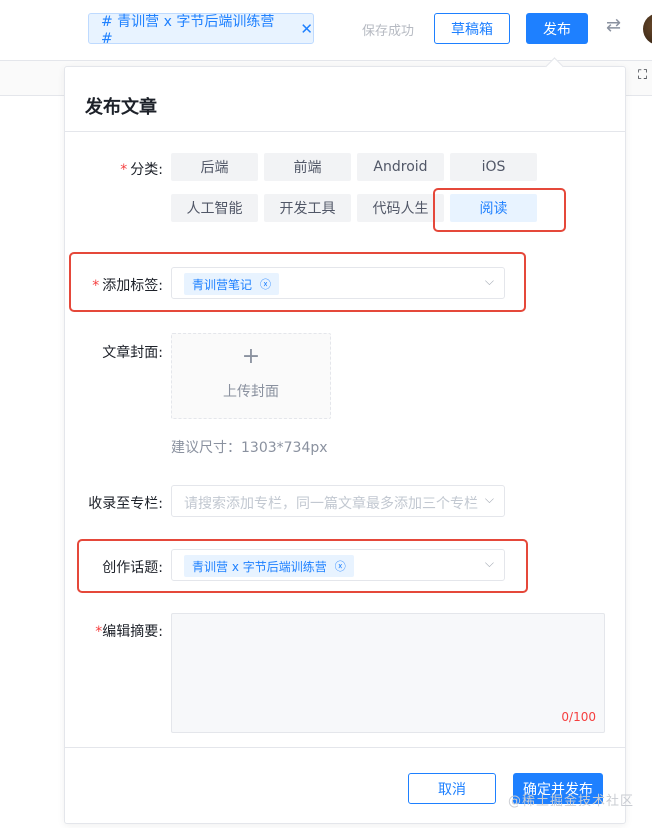  I want to click on annotation-box-tags, so click(297, 282).